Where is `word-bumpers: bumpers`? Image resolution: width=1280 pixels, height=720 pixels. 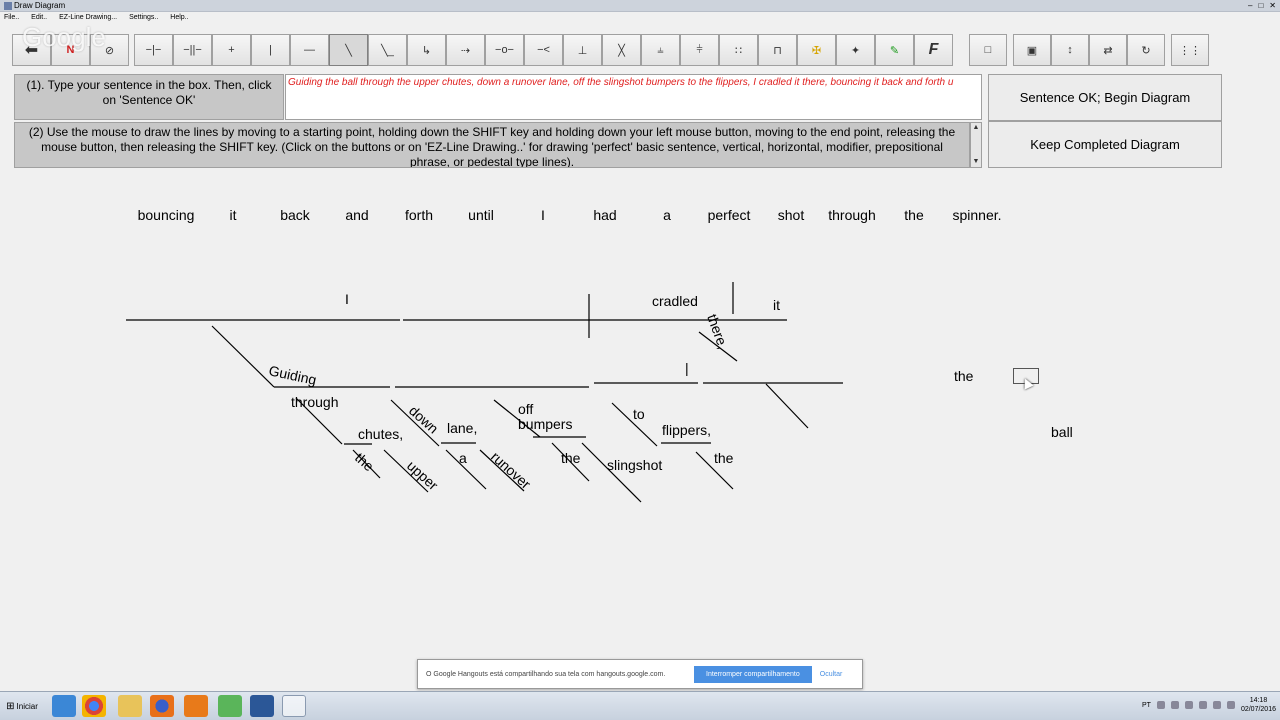
word-bumpers: bumpers is located at coordinates (545, 424).